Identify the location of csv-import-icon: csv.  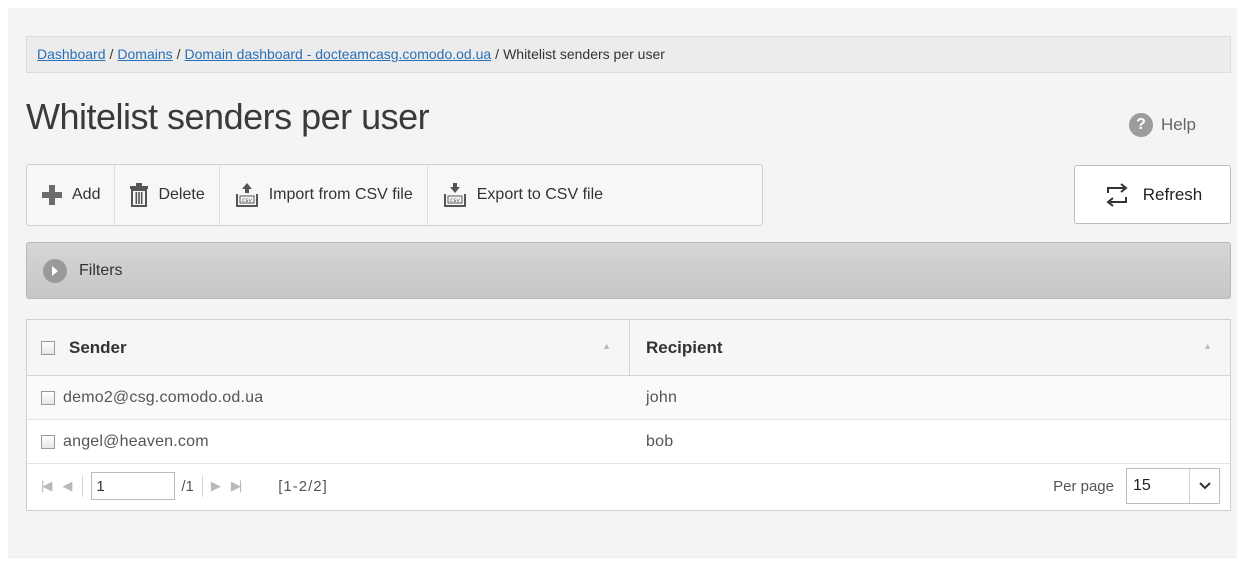
(247, 195).